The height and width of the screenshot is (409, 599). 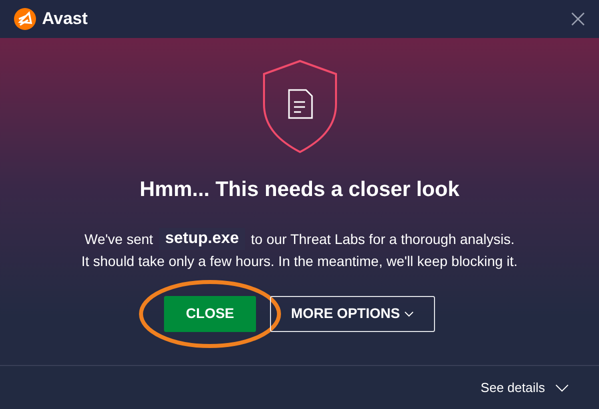 I want to click on more-options-button: MORE OPTIONS, so click(x=352, y=314).